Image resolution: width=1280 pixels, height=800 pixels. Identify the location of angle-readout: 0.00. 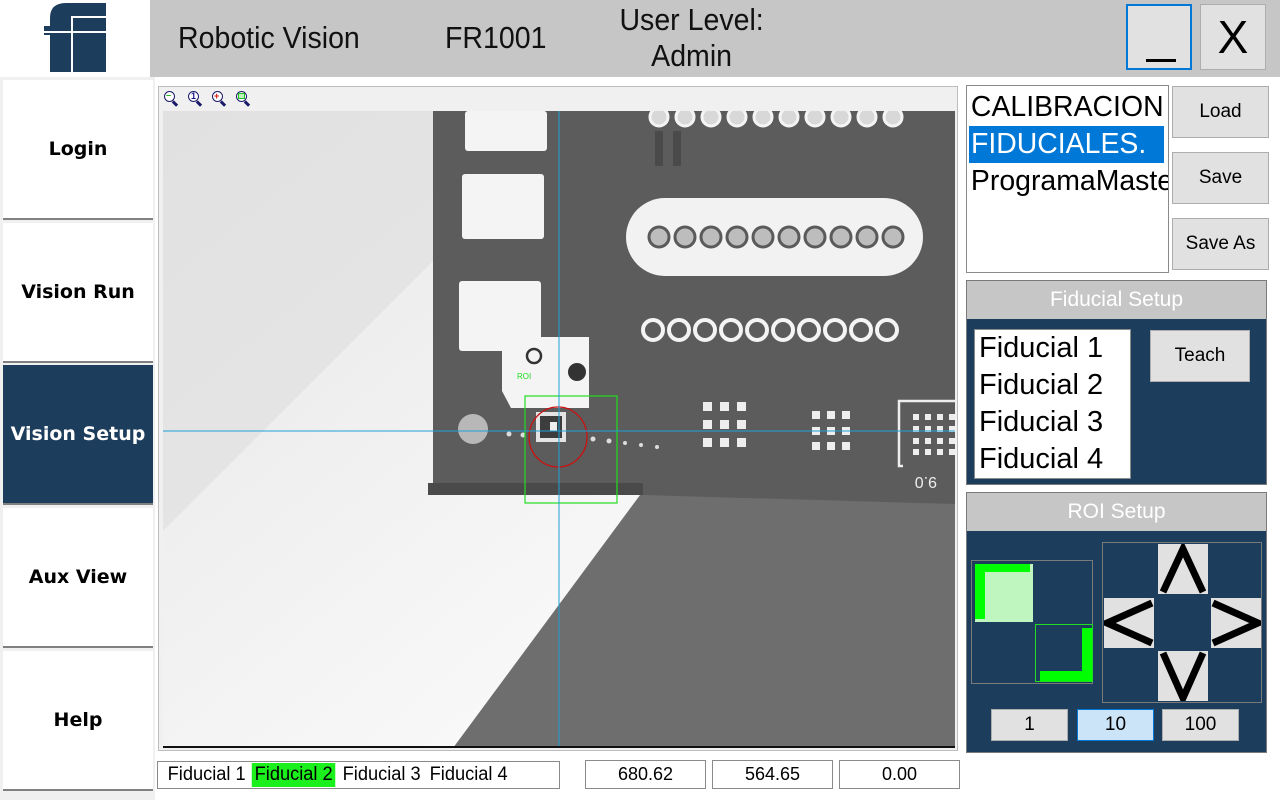
(899, 774).